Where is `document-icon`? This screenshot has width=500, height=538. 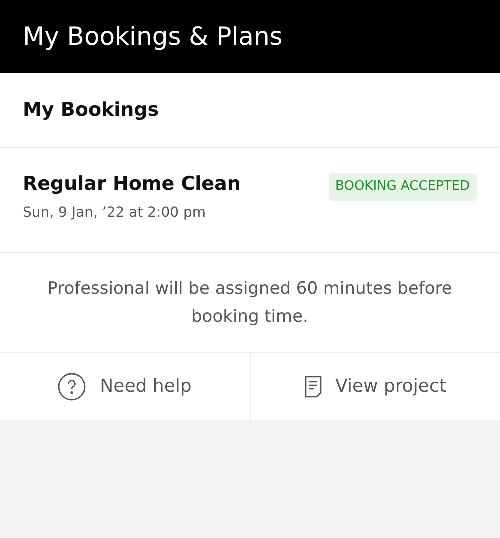
document-icon is located at coordinates (313, 387).